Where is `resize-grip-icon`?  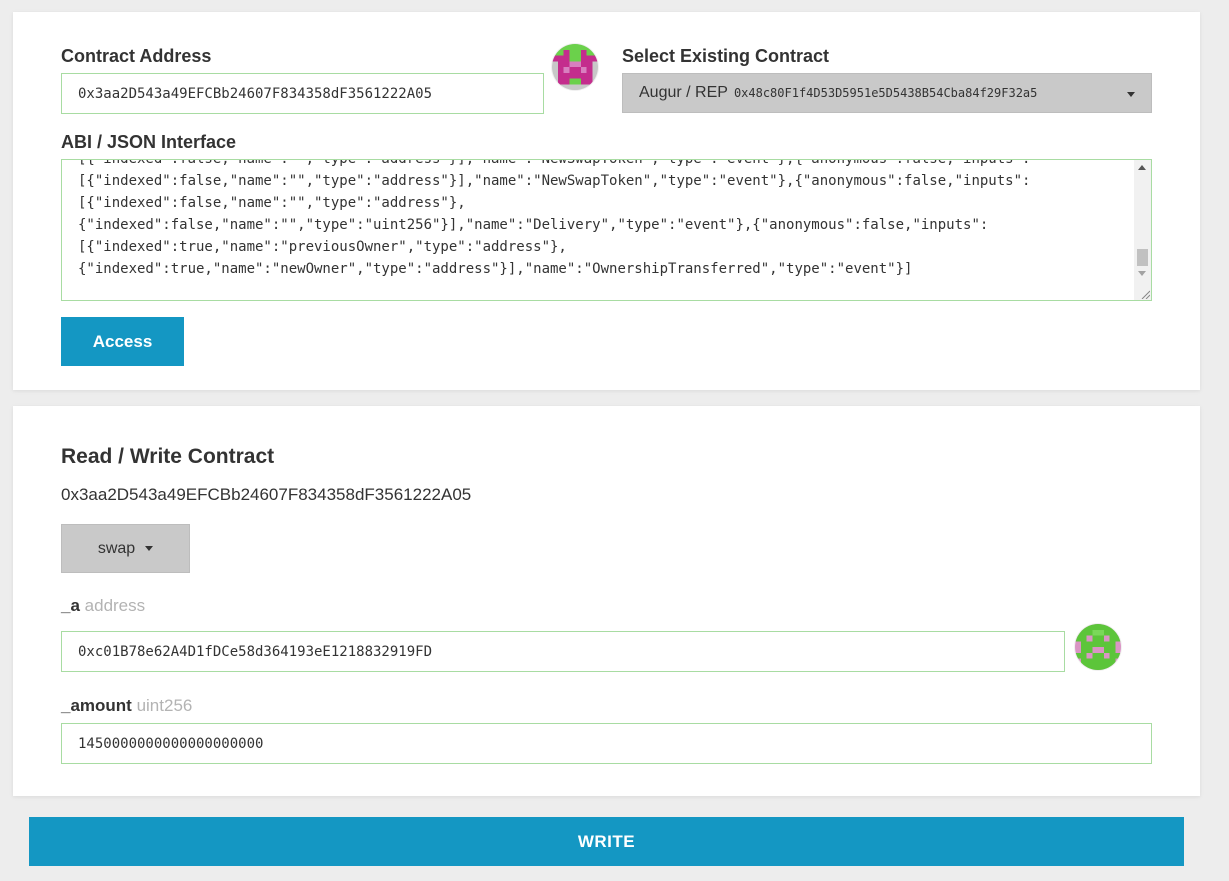 resize-grip-icon is located at coordinates (1145, 294).